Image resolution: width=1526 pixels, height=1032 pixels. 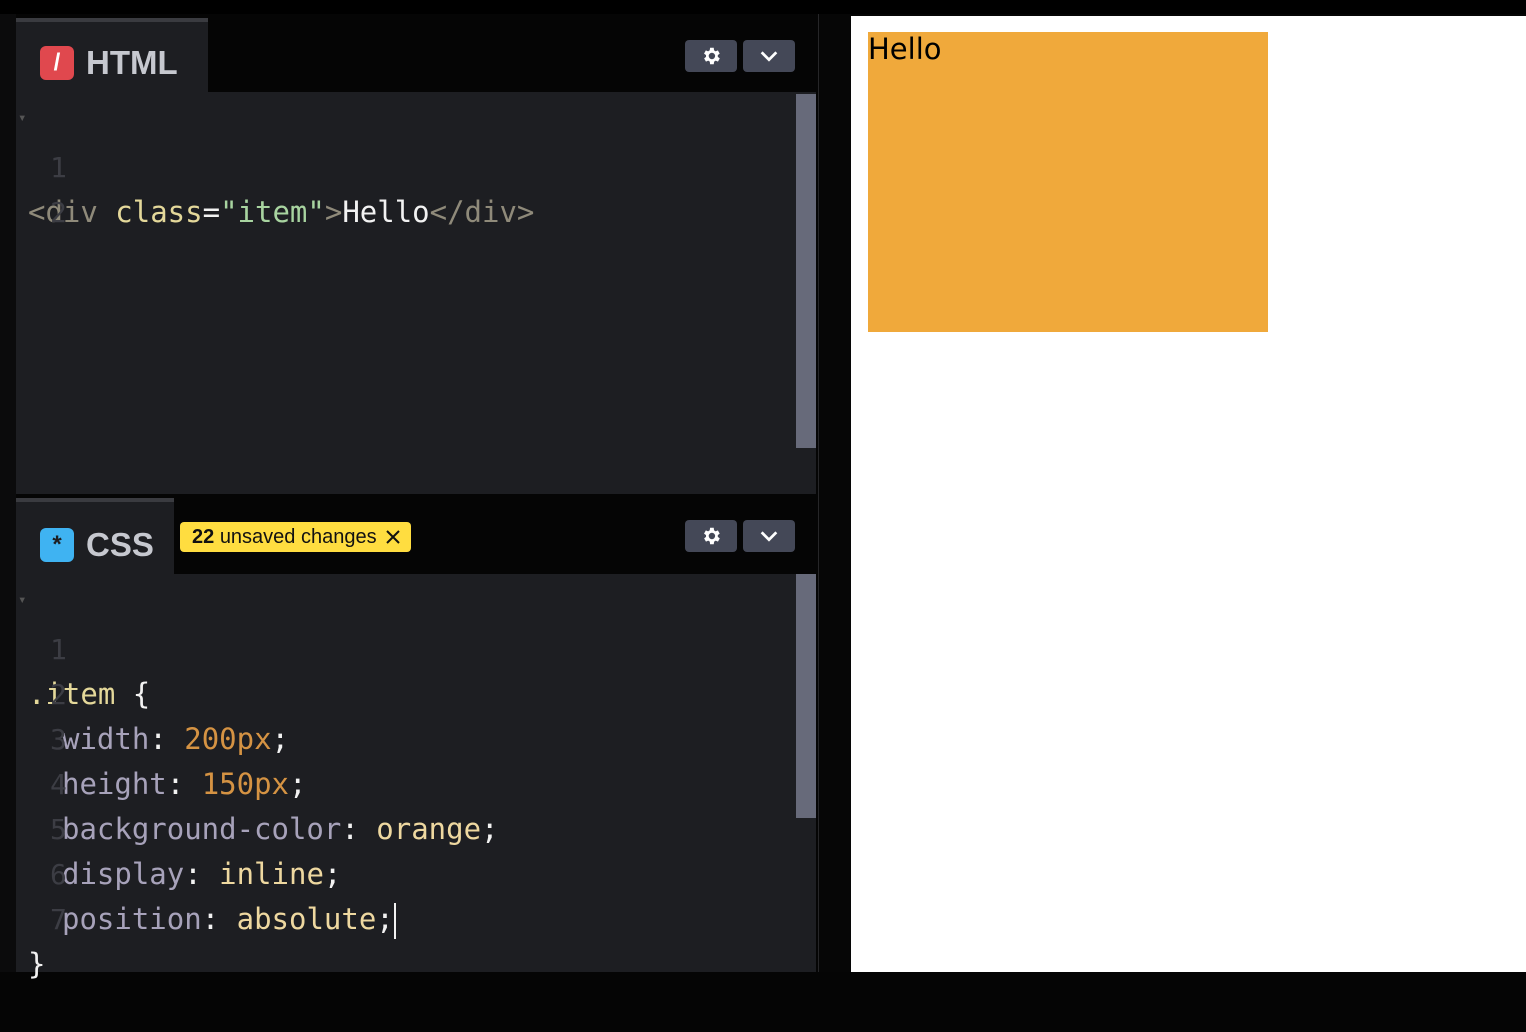 I want to click on code-text: background-color: orange;, so click(x=280, y=829).